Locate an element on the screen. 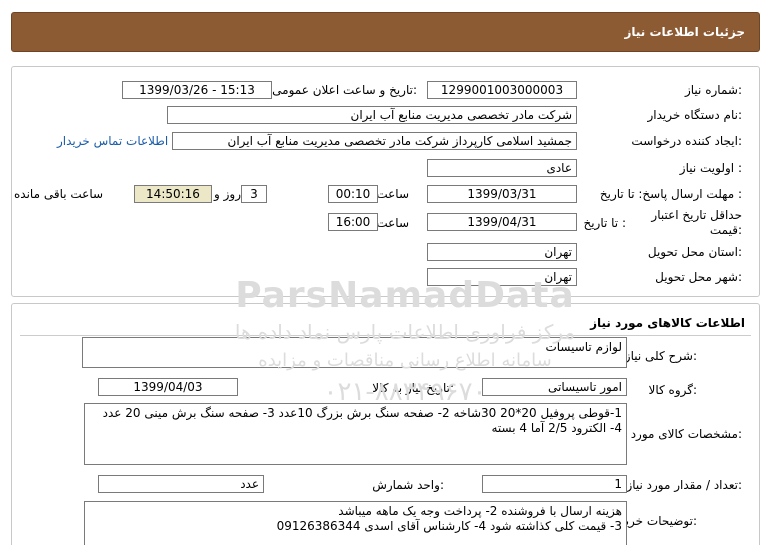 The height and width of the screenshot is (545, 770). announce-date-label: تاریخ و ساعت اعلان عمومی: is located at coordinates (344, 90).